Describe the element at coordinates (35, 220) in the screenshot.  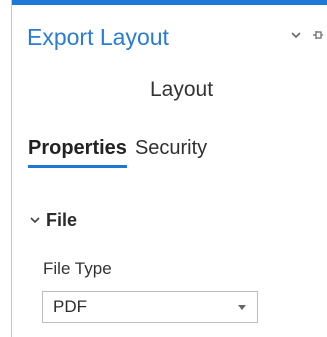
I see `chevron-down-icon` at that location.